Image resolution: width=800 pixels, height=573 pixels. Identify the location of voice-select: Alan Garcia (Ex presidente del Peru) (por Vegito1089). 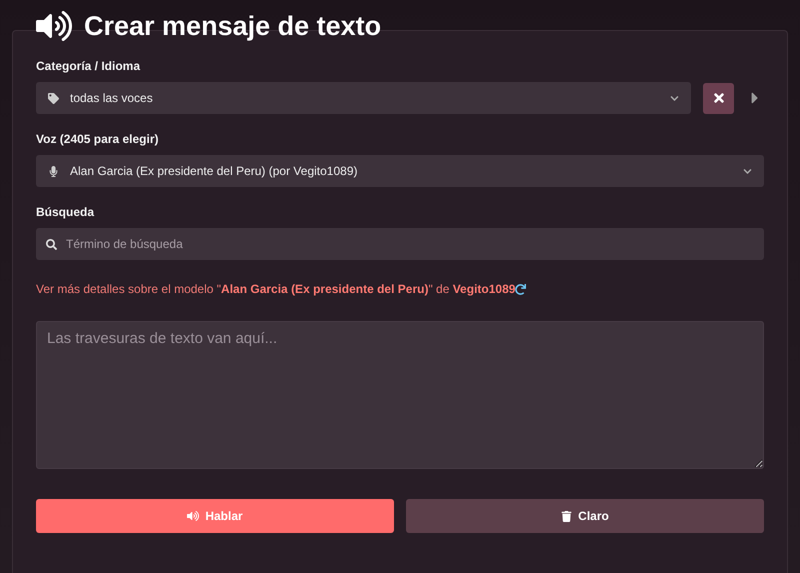
(400, 171).